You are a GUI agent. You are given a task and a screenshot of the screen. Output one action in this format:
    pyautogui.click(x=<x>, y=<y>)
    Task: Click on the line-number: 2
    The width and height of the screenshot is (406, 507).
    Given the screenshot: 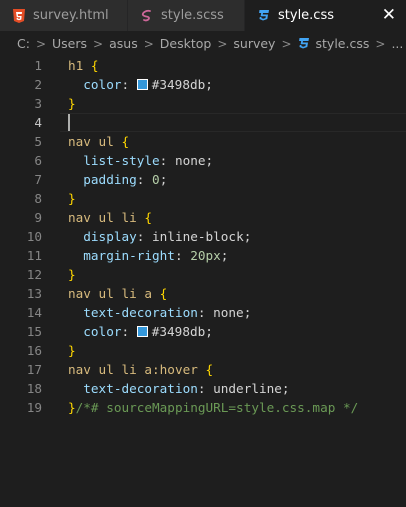 What is the action you would take?
    pyautogui.click(x=38, y=84)
    